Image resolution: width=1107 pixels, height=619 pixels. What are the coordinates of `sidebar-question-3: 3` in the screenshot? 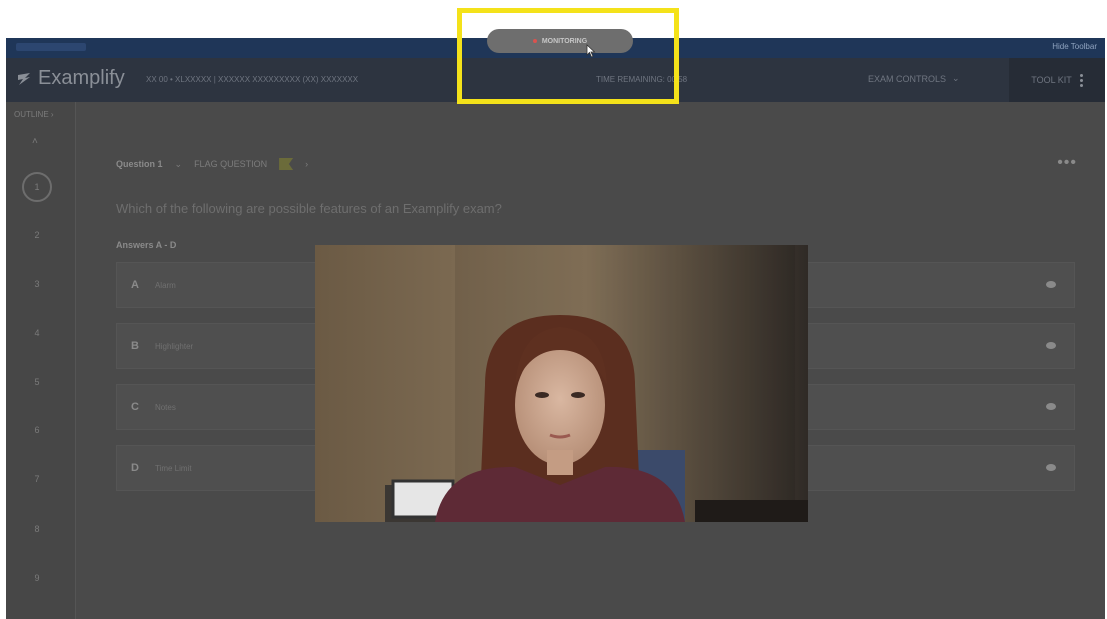 It's located at (37, 284).